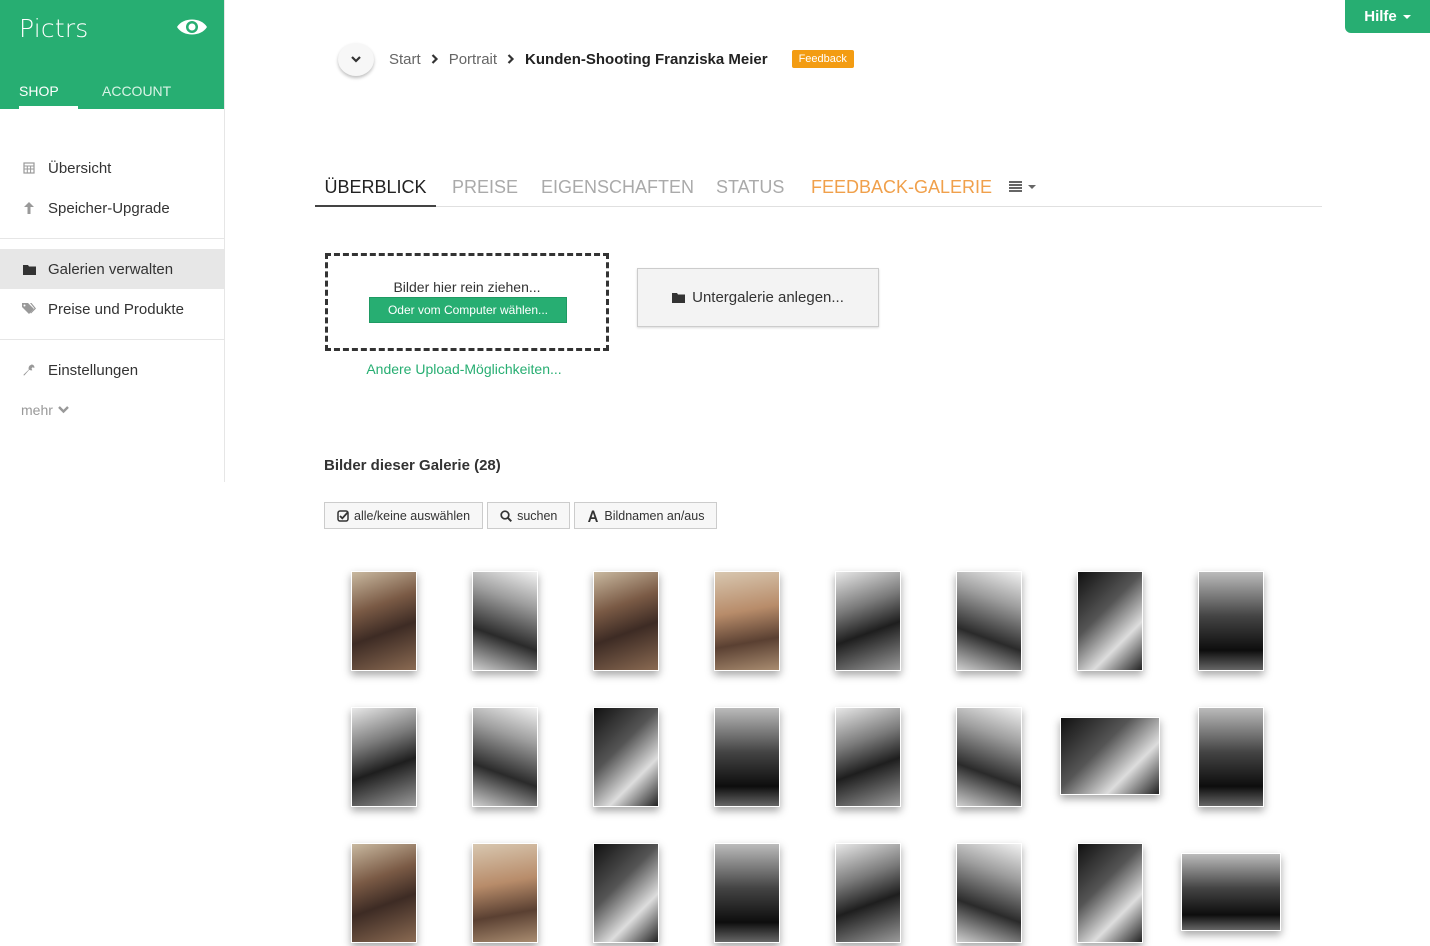 The height and width of the screenshot is (946, 1430). Describe the element at coordinates (29, 370) in the screenshot. I see `wrench-icon` at that location.